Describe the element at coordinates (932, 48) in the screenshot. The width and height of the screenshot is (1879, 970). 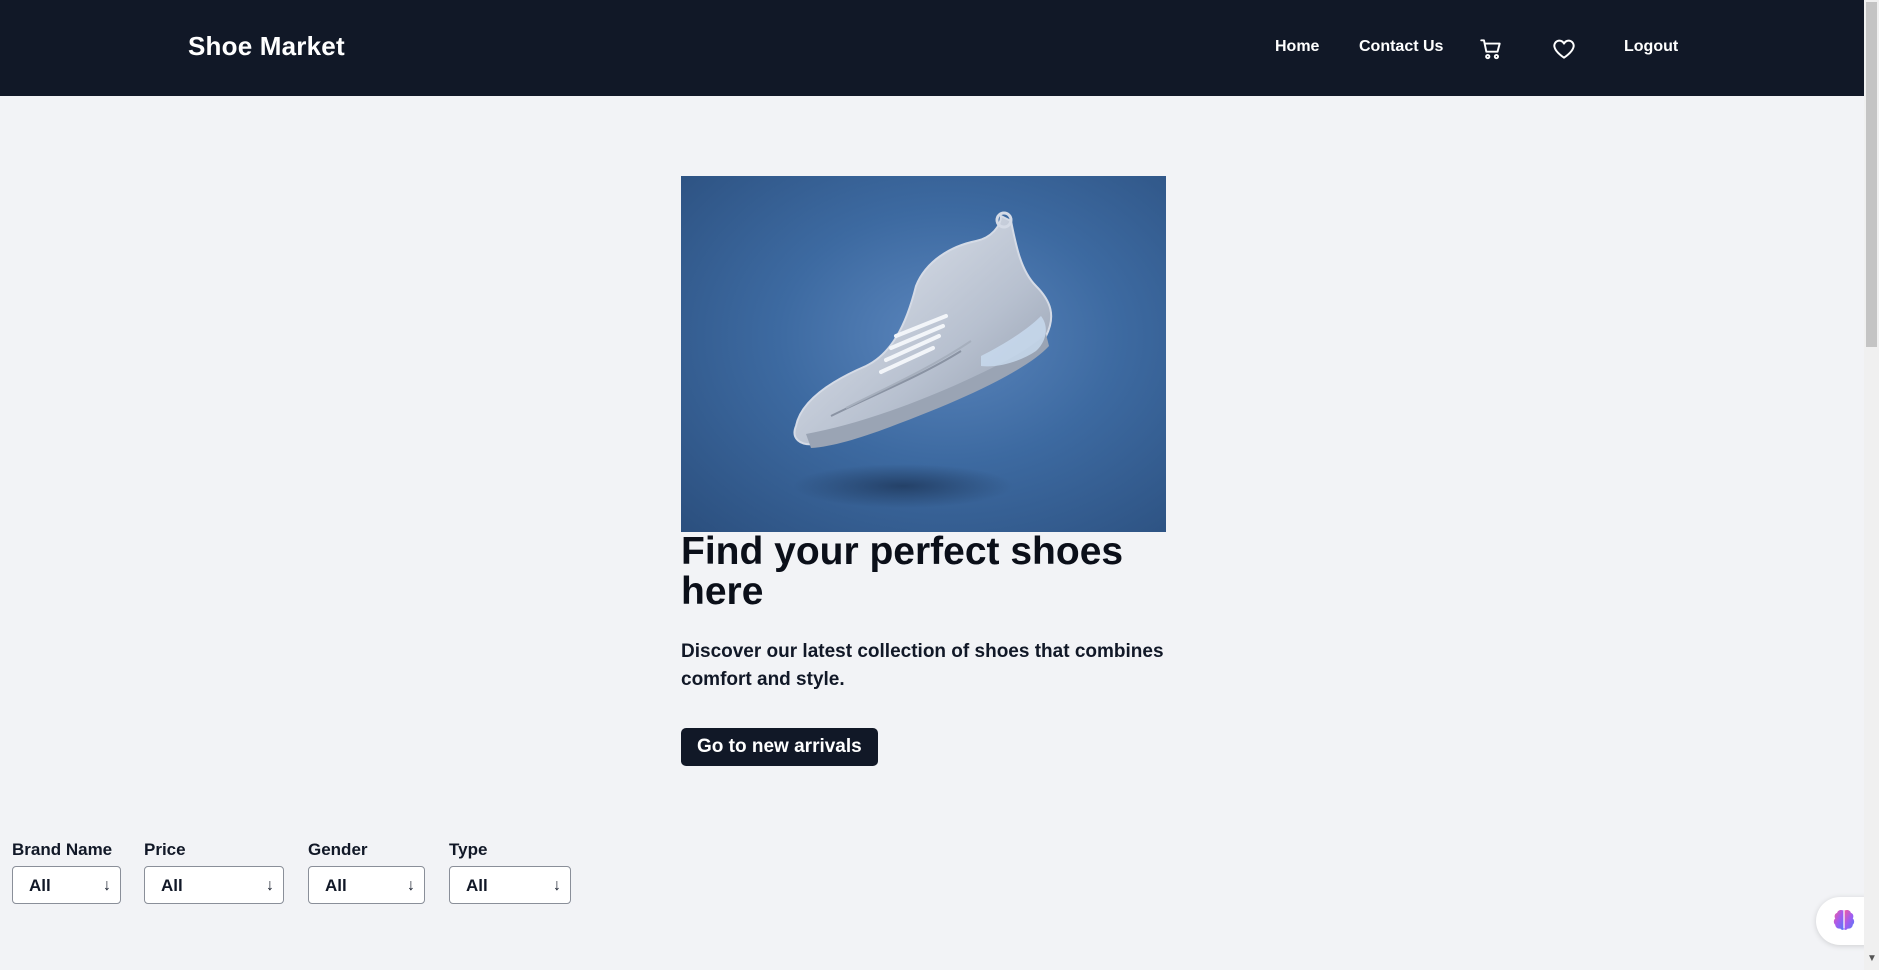
I see `top-navbar: Shoe Market Home Contact Us Logout` at that location.